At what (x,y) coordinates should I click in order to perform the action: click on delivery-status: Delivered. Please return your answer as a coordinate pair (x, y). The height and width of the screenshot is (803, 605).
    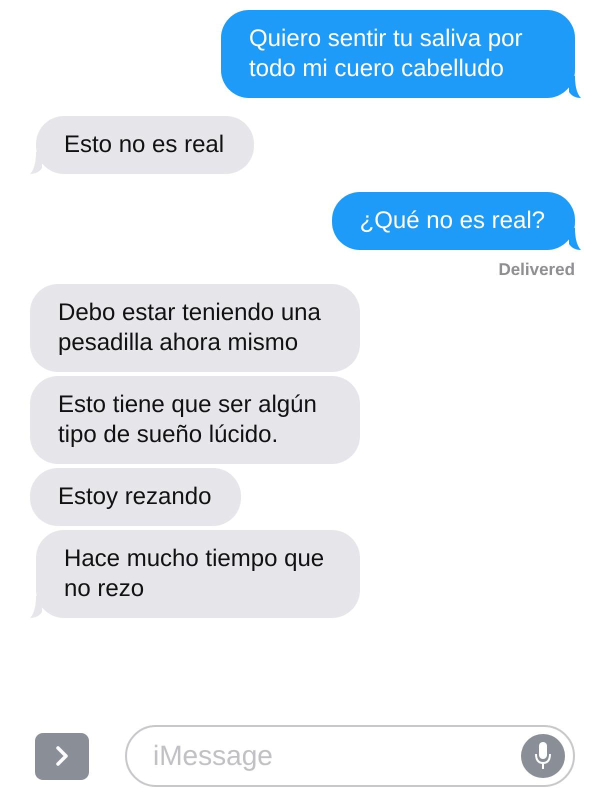
    Looking at the image, I should click on (536, 270).